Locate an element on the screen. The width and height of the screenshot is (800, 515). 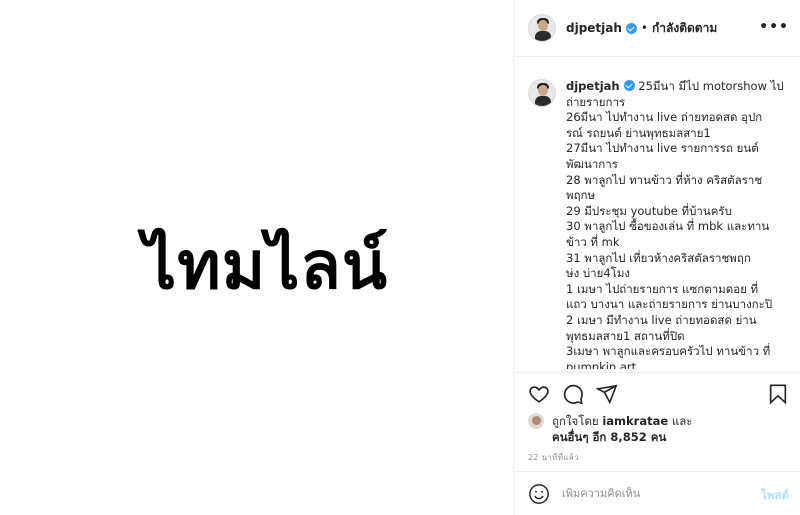
comment-box: โพสต์ is located at coordinates (657, 493).